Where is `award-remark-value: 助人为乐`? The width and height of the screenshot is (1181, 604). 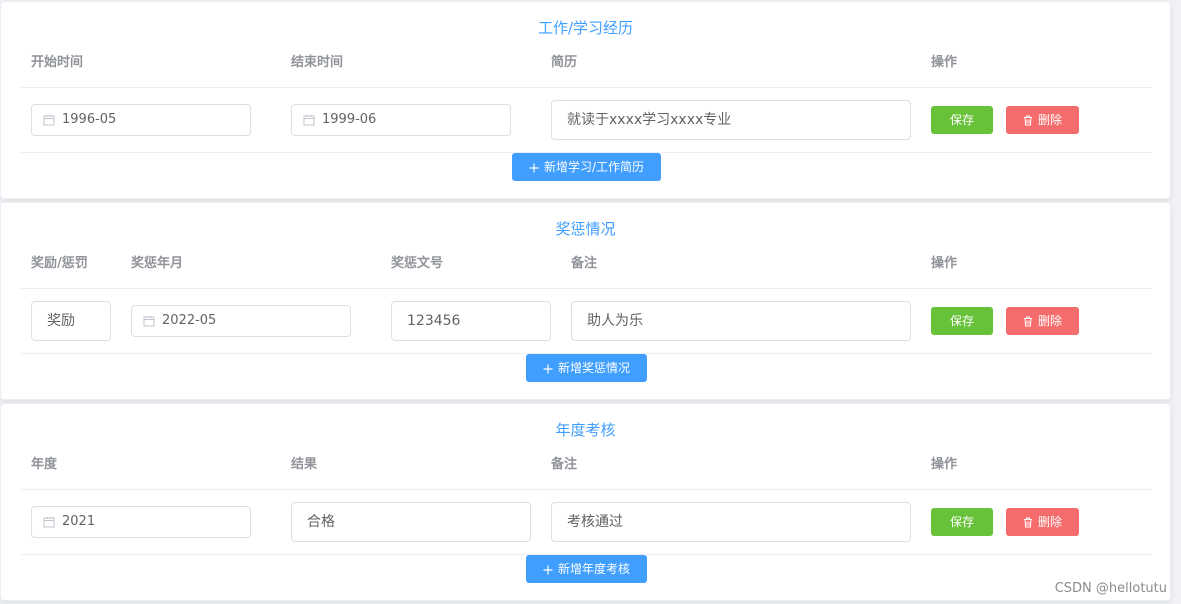
award-remark-value: 助人为乐 is located at coordinates (615, 321).